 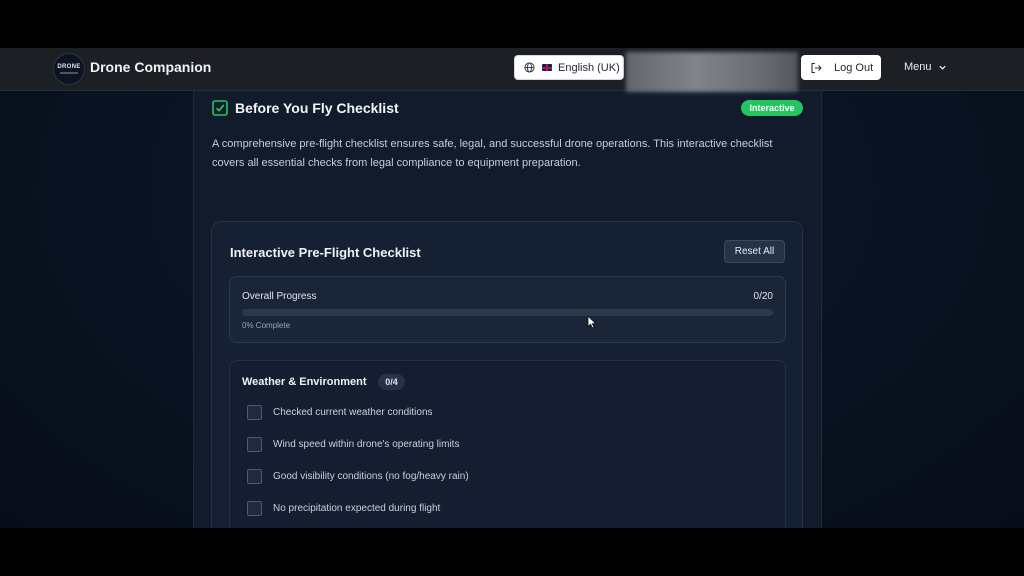 What do you see at coordinates (304, 382) in the screenshot?
I see `section-title: Weather & Environment` at bounding box center [304, 382].